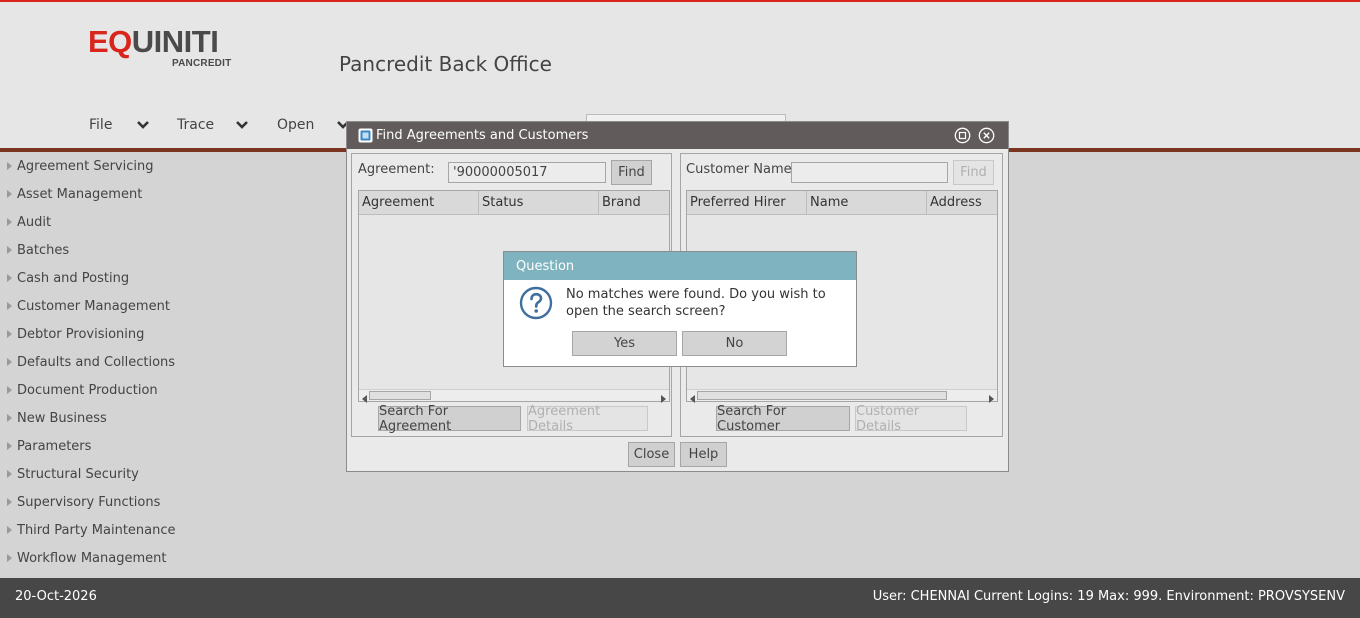 This screenshot has width=1360, height=618. Describe the element at coordinates (962, 203) in the screenshot. I see `column-header-address: Address` at that location.